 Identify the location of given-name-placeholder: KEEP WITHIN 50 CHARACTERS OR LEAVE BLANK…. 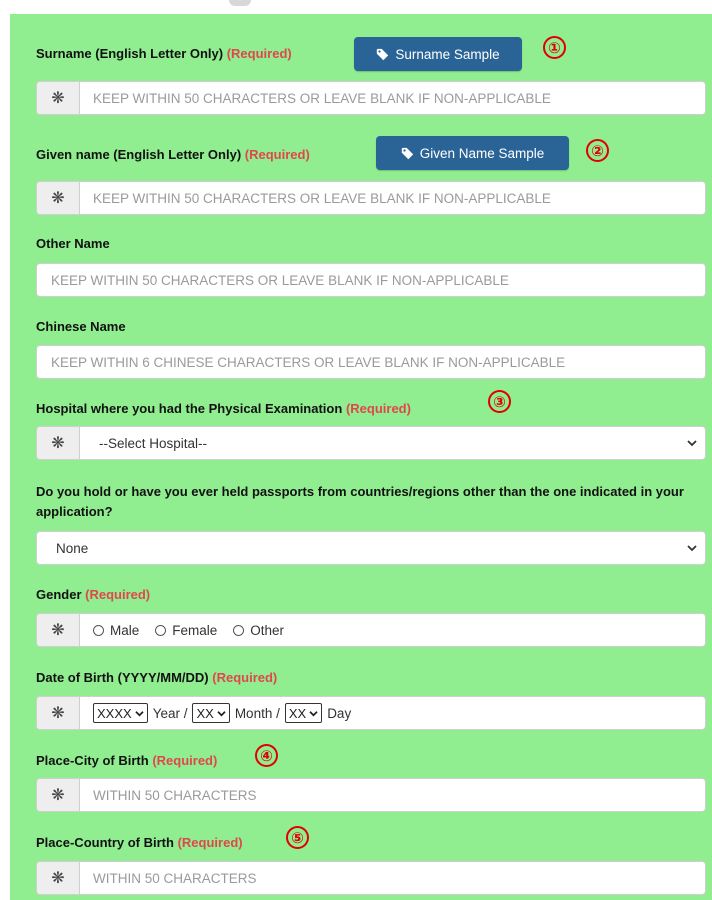
(322, 198).